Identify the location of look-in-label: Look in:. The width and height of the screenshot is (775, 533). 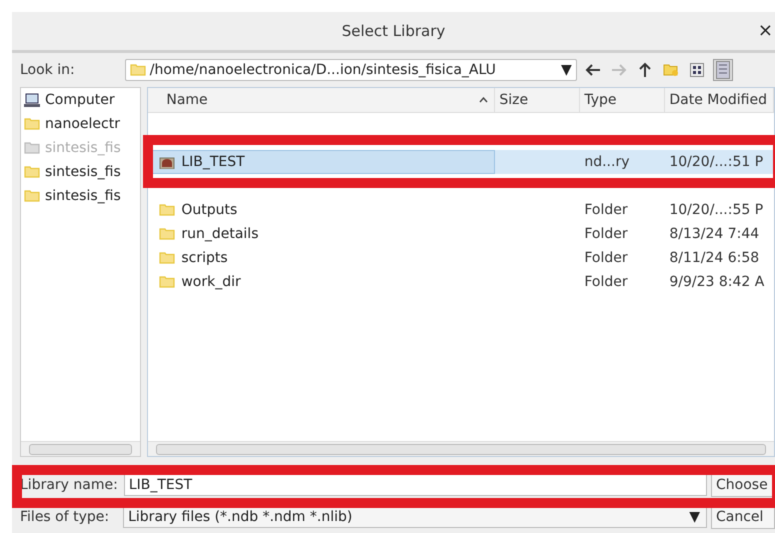
(47, 70).